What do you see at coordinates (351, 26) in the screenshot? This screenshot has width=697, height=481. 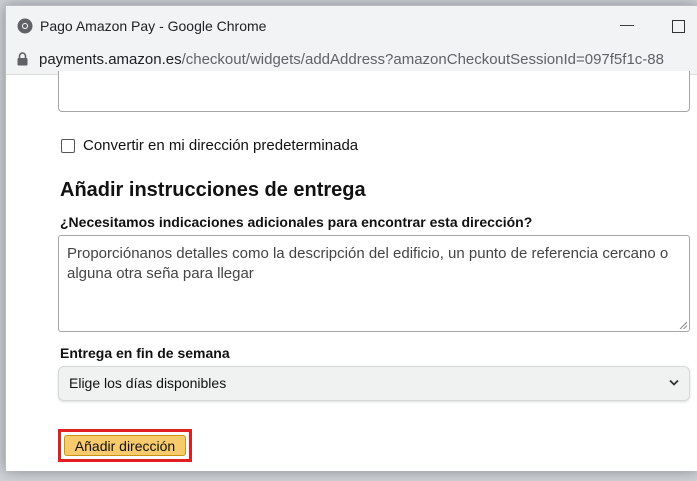 I see `title-bar: Pago Amazon Pay - Google Chrome —` at bounding box center [351, 26].